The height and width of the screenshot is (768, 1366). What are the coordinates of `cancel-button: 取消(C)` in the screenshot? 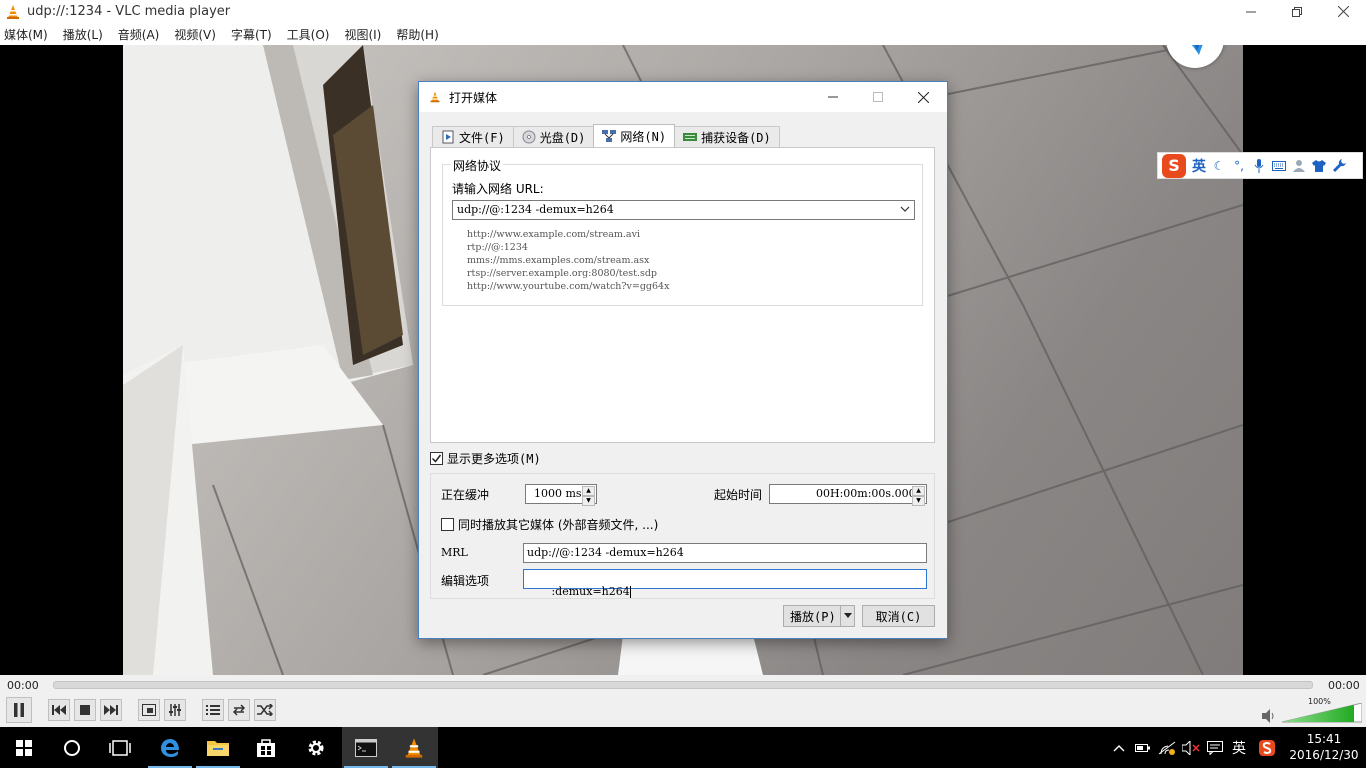 It's located at (898, 616).